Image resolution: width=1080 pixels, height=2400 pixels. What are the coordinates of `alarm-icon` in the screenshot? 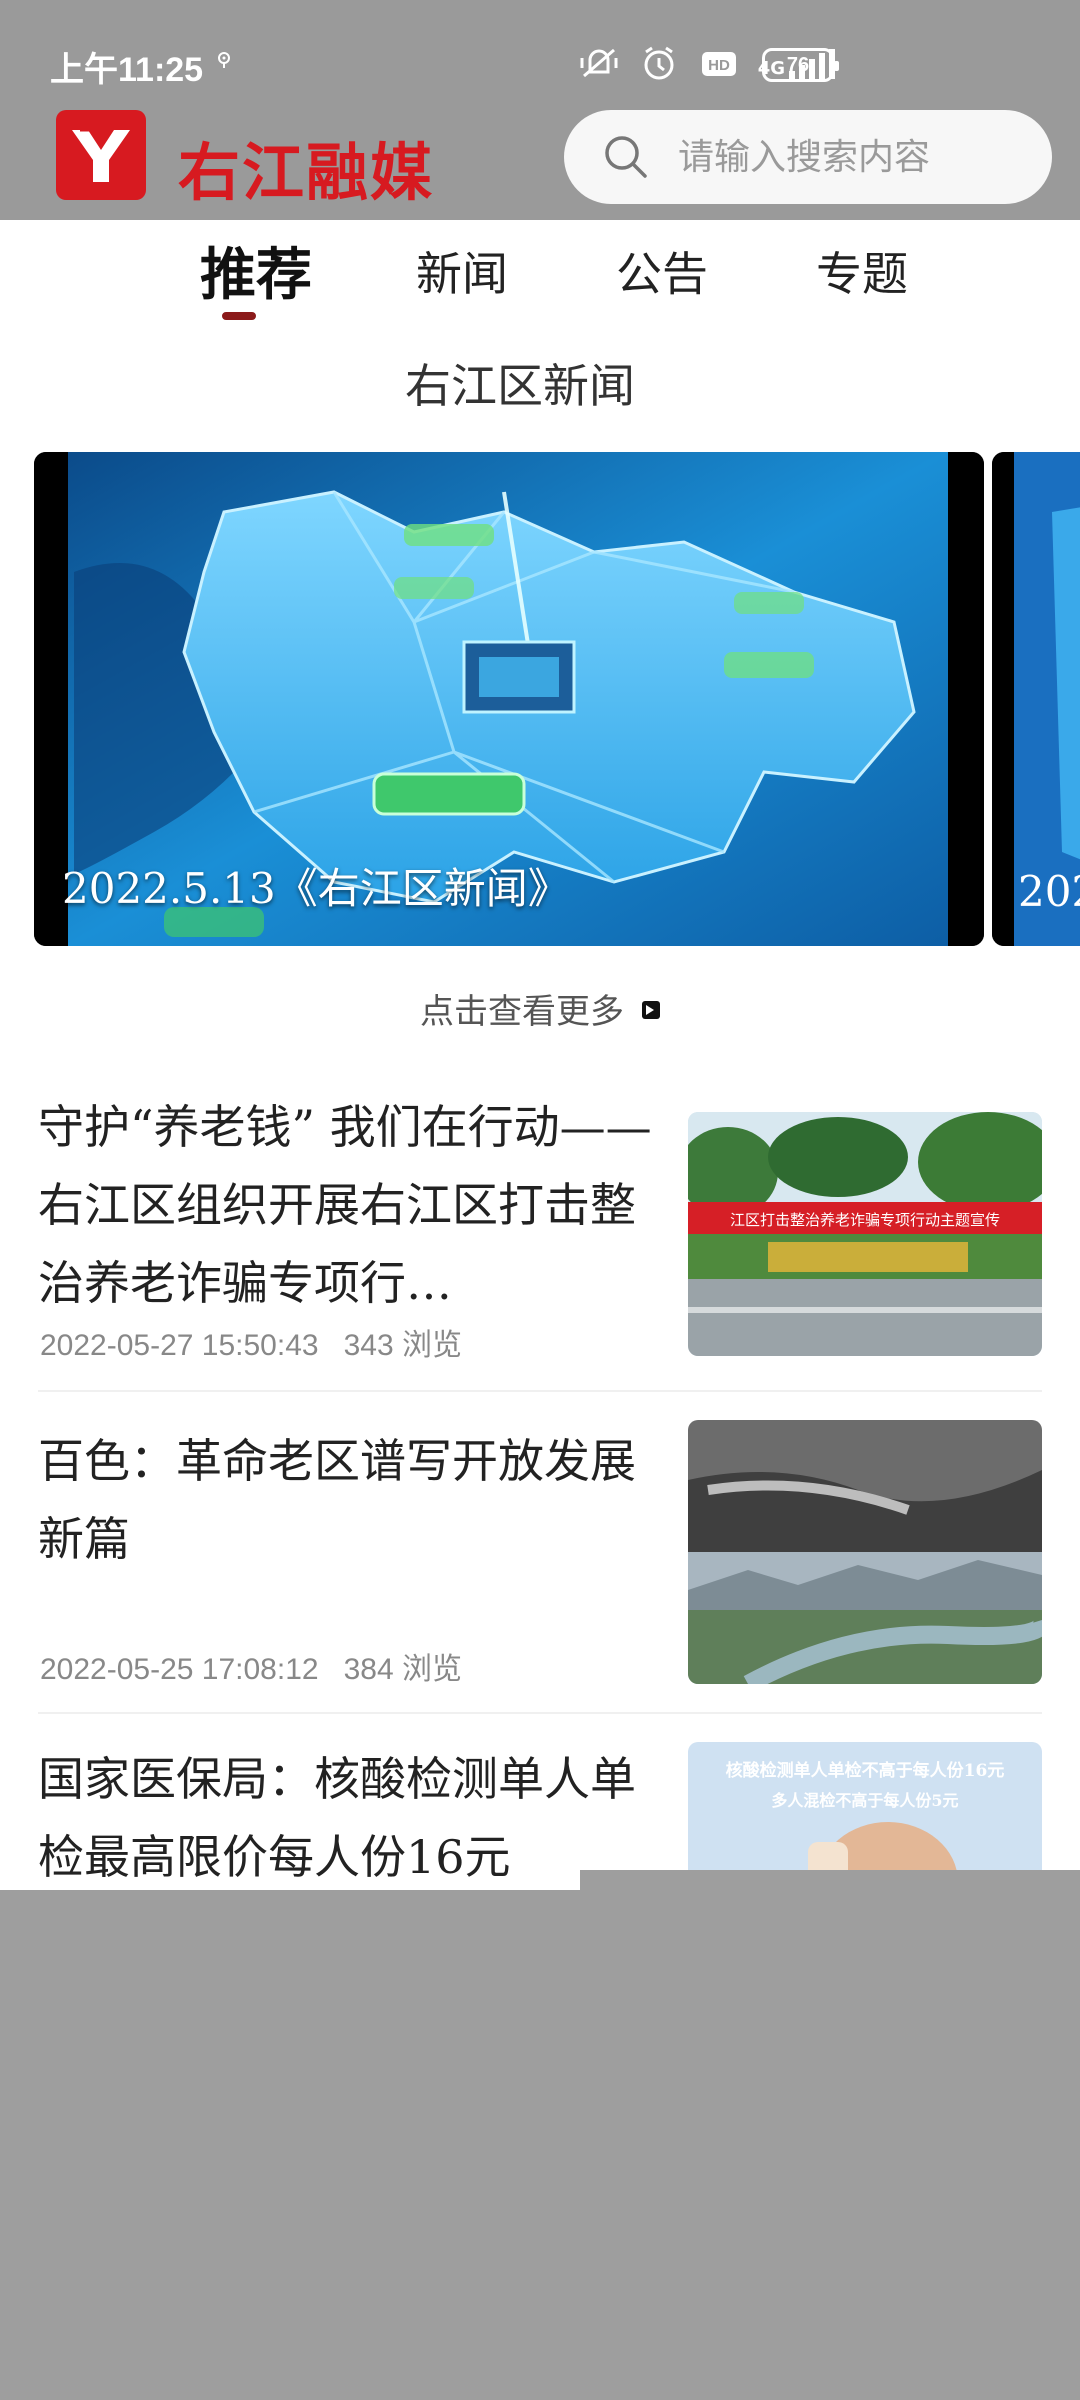 It's located at (659, 63).